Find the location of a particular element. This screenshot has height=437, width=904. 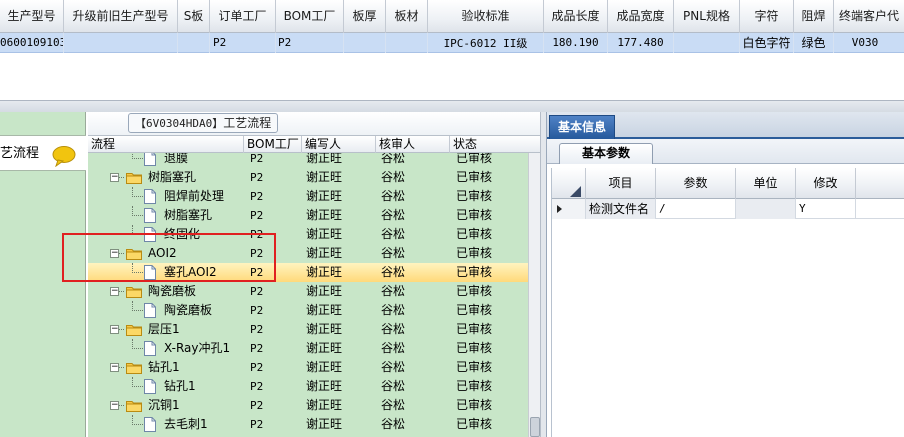

tree-row: − 沉铜1 P2 谢正旺 谷松 已审核 is located at coordinates (308, 405).